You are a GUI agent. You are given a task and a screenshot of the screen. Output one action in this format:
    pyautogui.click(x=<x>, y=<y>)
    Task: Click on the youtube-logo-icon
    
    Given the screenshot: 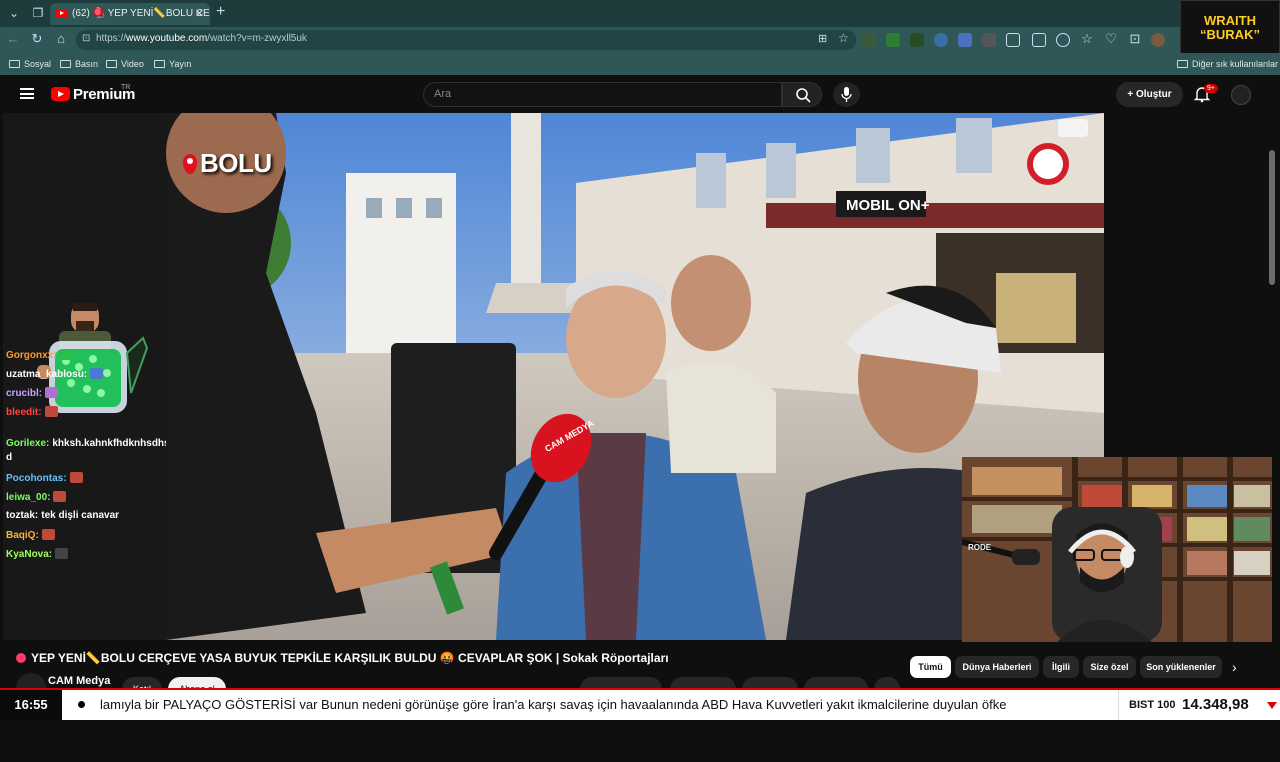 What is the action you would take?
    pyautogui.click(x=60, y=94)
    